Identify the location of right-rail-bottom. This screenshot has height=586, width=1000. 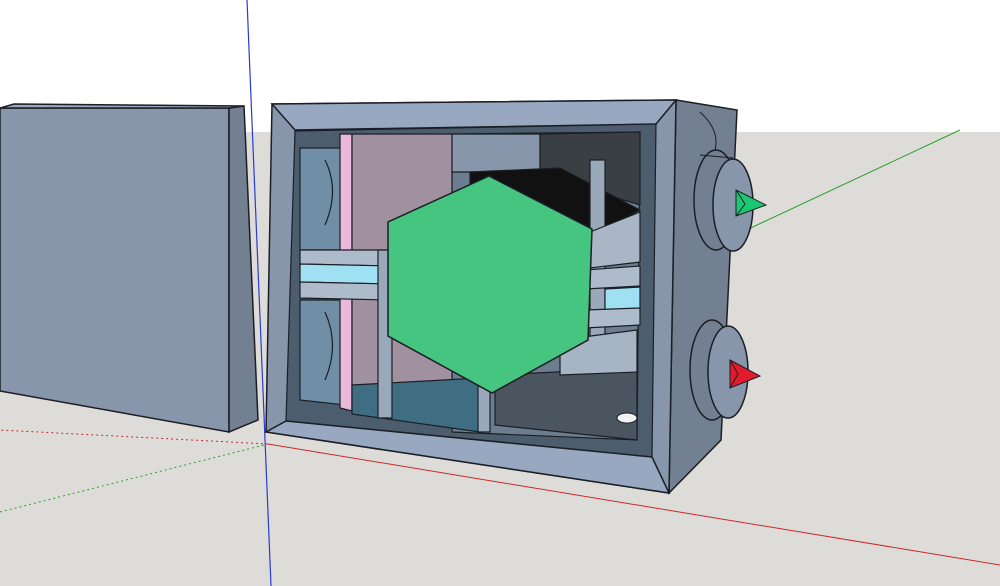
(612, 318).